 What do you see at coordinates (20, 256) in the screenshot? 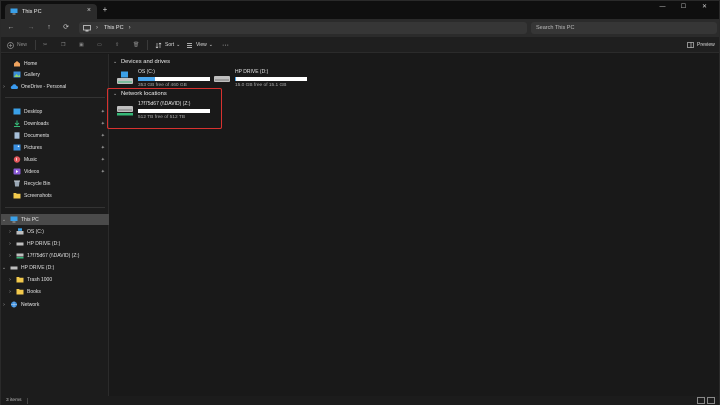
I see `network-drive-icon` at bounding box center [20, 256].